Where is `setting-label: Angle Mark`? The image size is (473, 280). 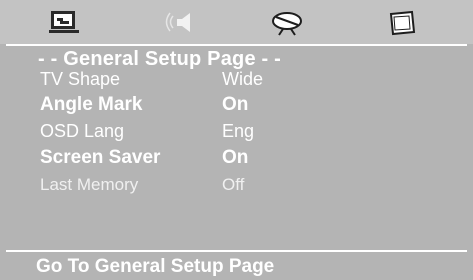
setting-label: Angle Mark is located at coordinates (91, 104).